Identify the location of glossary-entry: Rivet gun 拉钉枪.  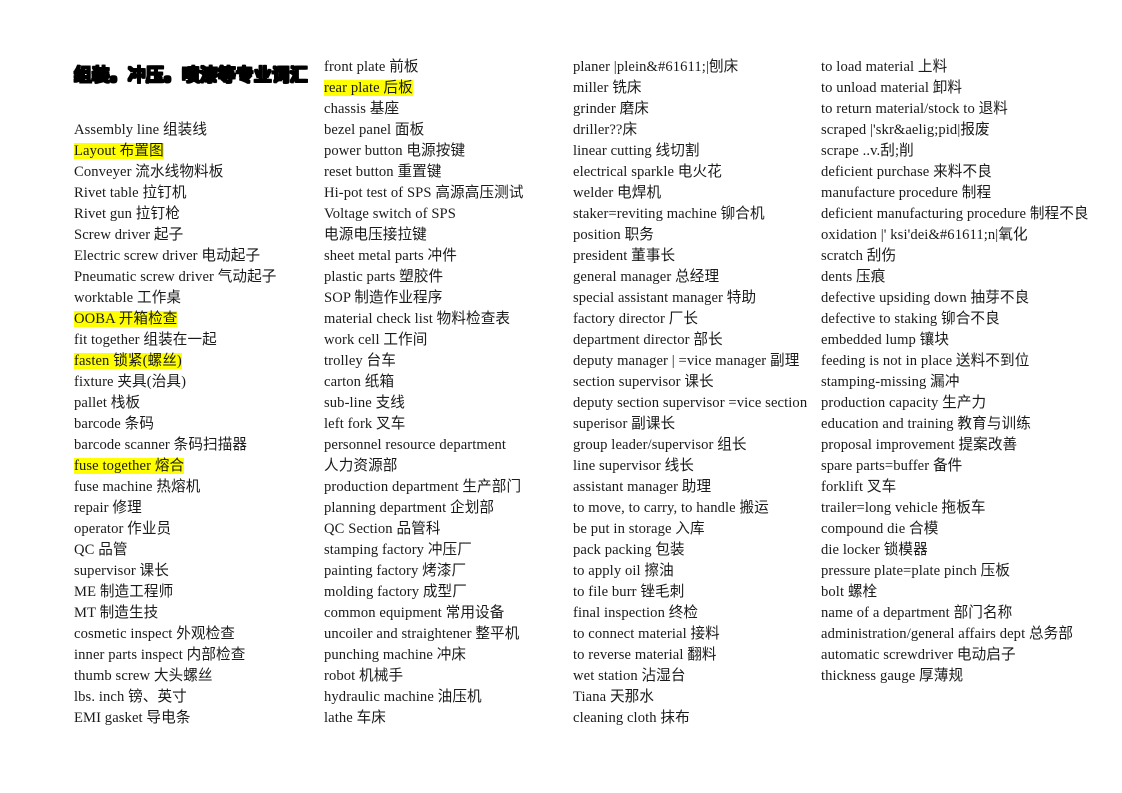
(127, 214).